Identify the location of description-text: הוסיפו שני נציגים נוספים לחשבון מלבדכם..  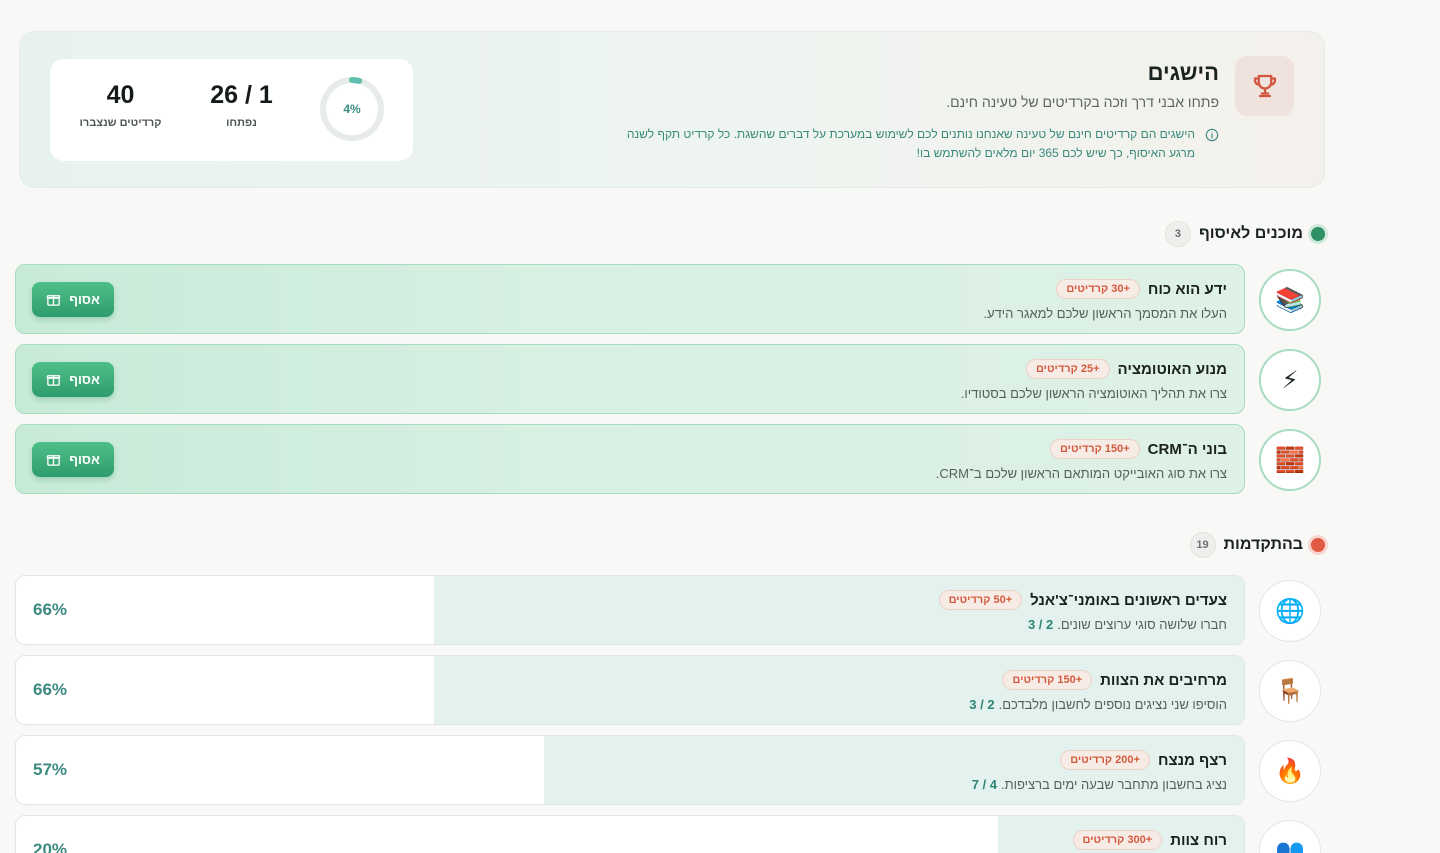
(1112, 704).